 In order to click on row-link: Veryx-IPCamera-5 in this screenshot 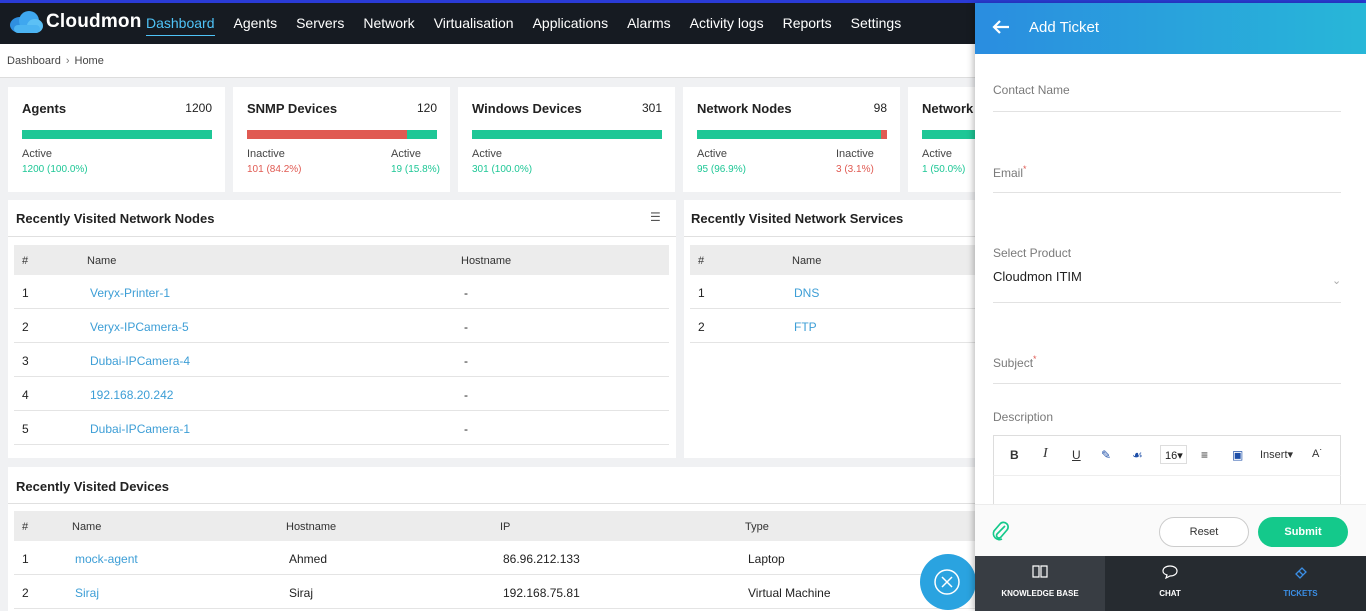, I will do `click(139, 327)`.